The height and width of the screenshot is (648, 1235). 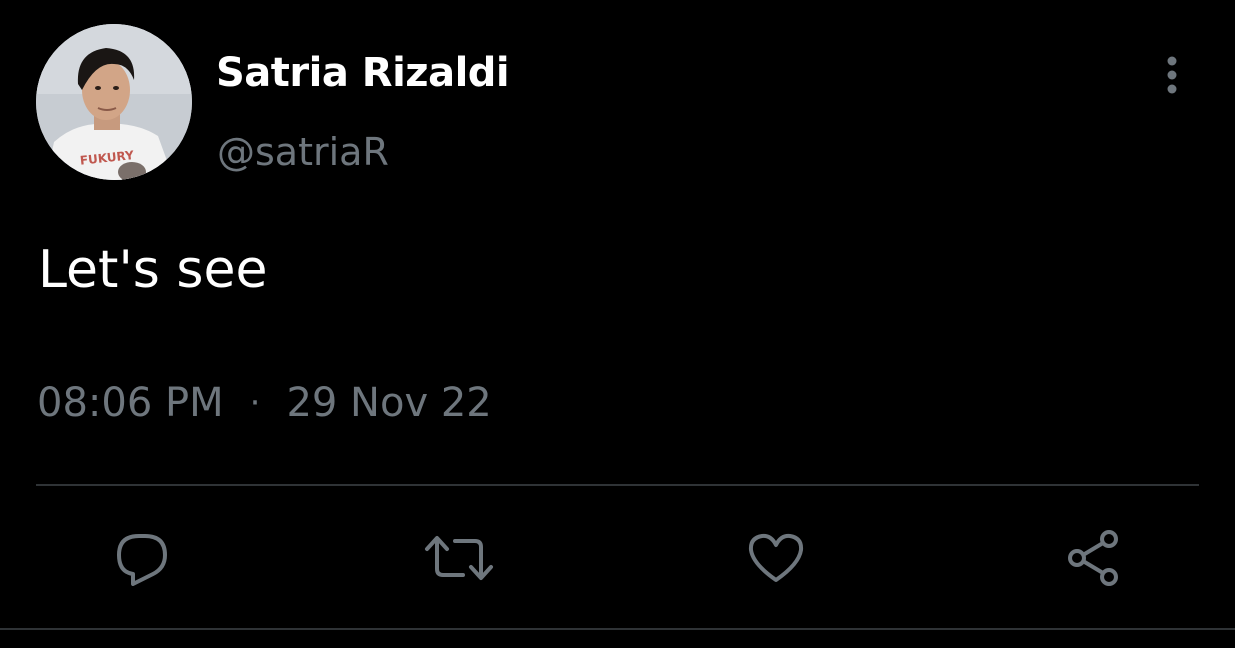 I want to click on share-button, so click(x=1094, y=558).